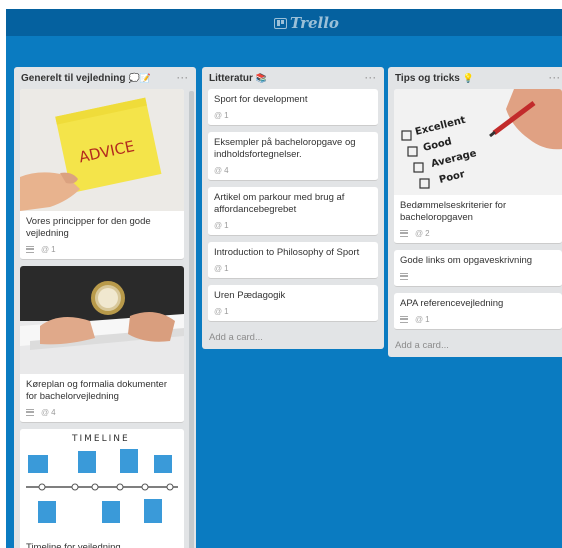 This screenshot has width=562, height=548. Describe the element at coordinates (73, 545) in the screenshot. I see `card-title: Timeline for vejledning` at that location.